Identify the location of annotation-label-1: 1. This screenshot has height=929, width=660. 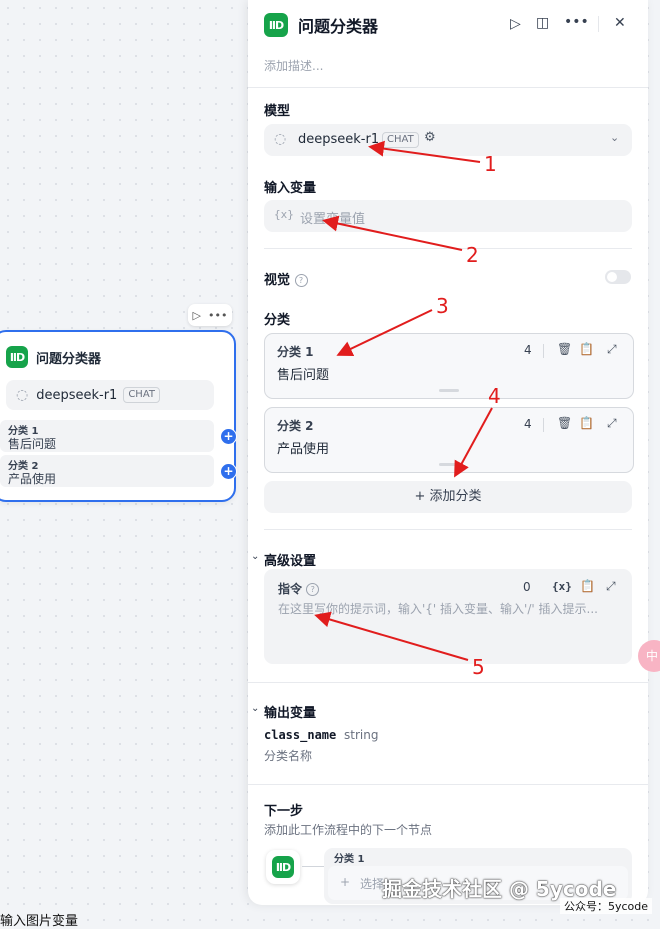
(490, 164).